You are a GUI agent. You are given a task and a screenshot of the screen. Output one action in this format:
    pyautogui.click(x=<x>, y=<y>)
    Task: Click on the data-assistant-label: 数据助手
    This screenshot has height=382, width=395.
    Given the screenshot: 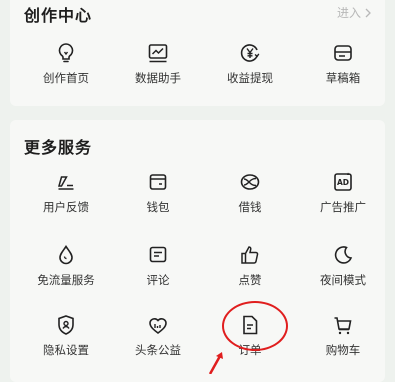 What is the action you would take?
    pyautogui.click(x=158, y=78)
    